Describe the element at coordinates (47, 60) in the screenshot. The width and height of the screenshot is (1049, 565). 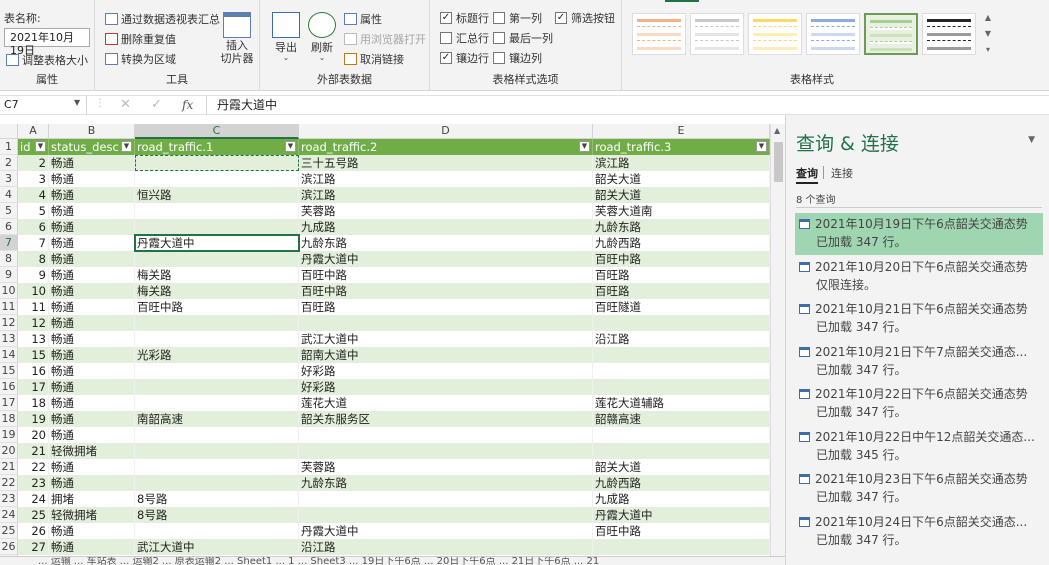
I see `resize-table-button: 调整表格大小` at that location.